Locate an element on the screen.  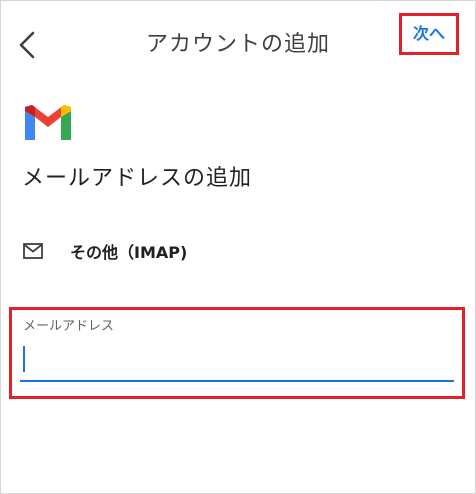
gmail-logo is located at coordinates (48, 122).